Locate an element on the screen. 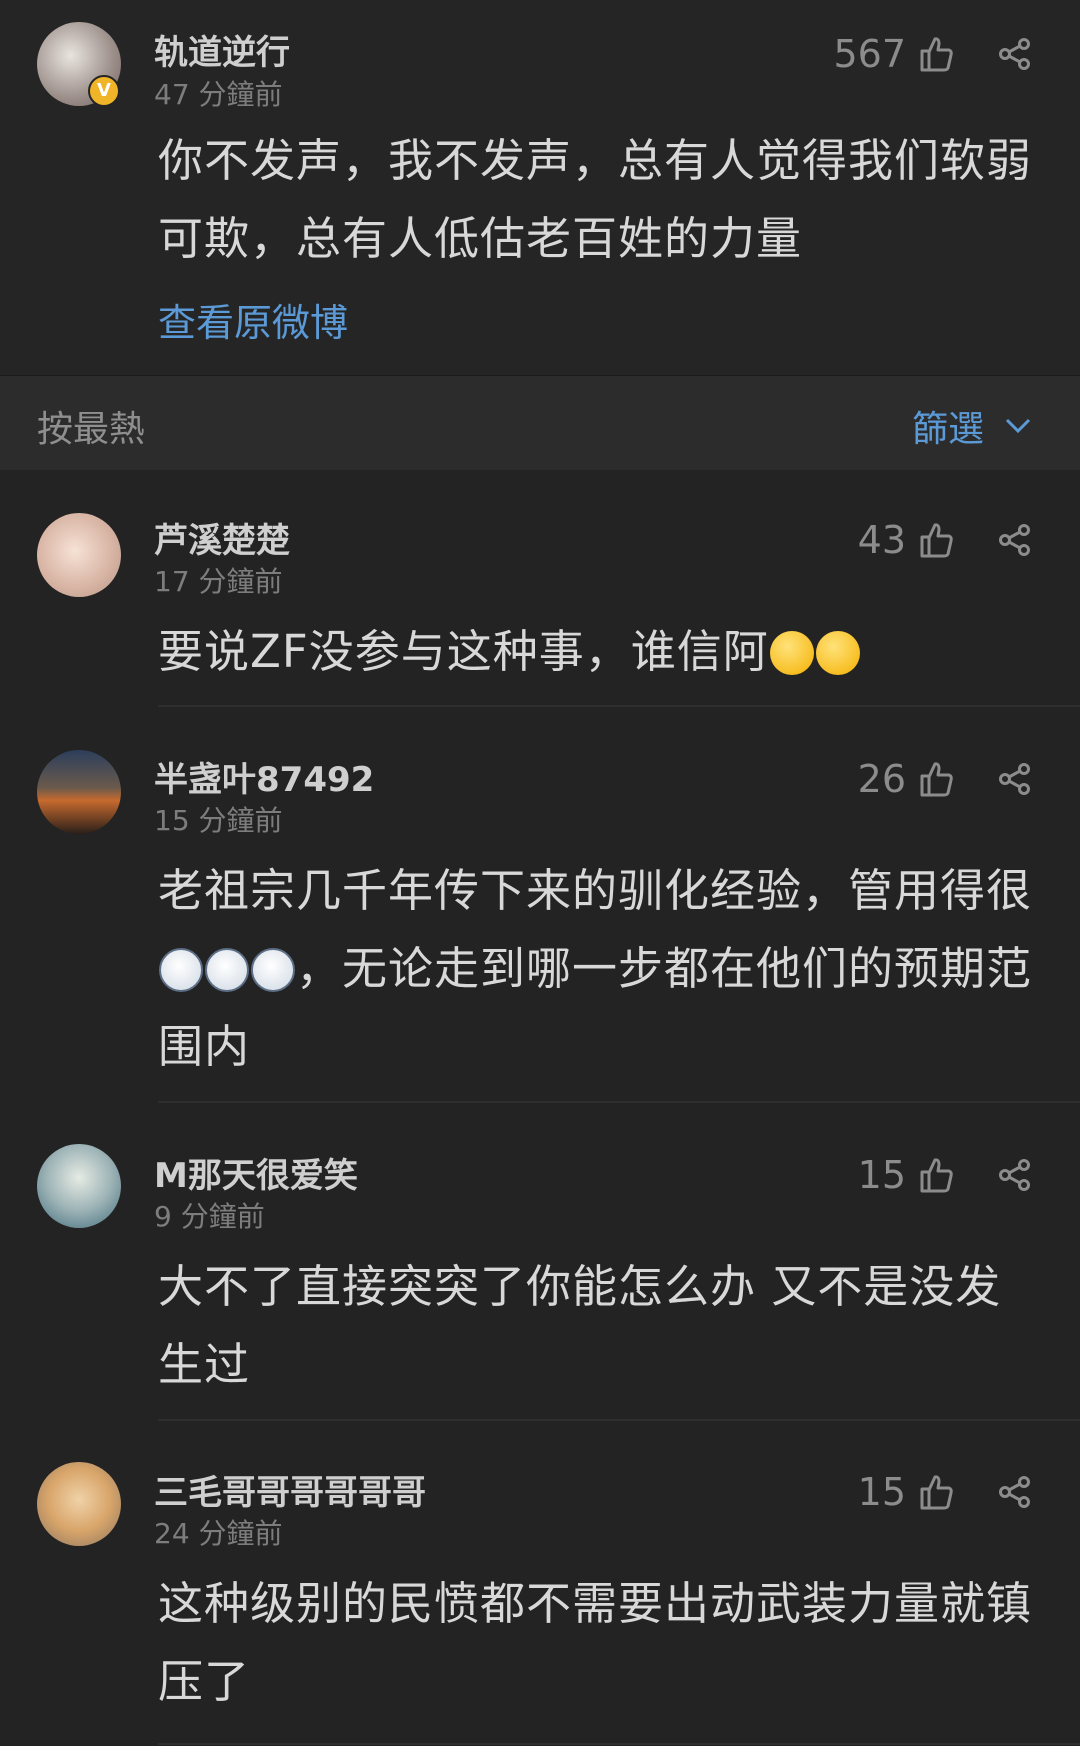 The height and width of the screenshot is (1746, 1080). like-count: 43 is located at coordinates (881, 540).